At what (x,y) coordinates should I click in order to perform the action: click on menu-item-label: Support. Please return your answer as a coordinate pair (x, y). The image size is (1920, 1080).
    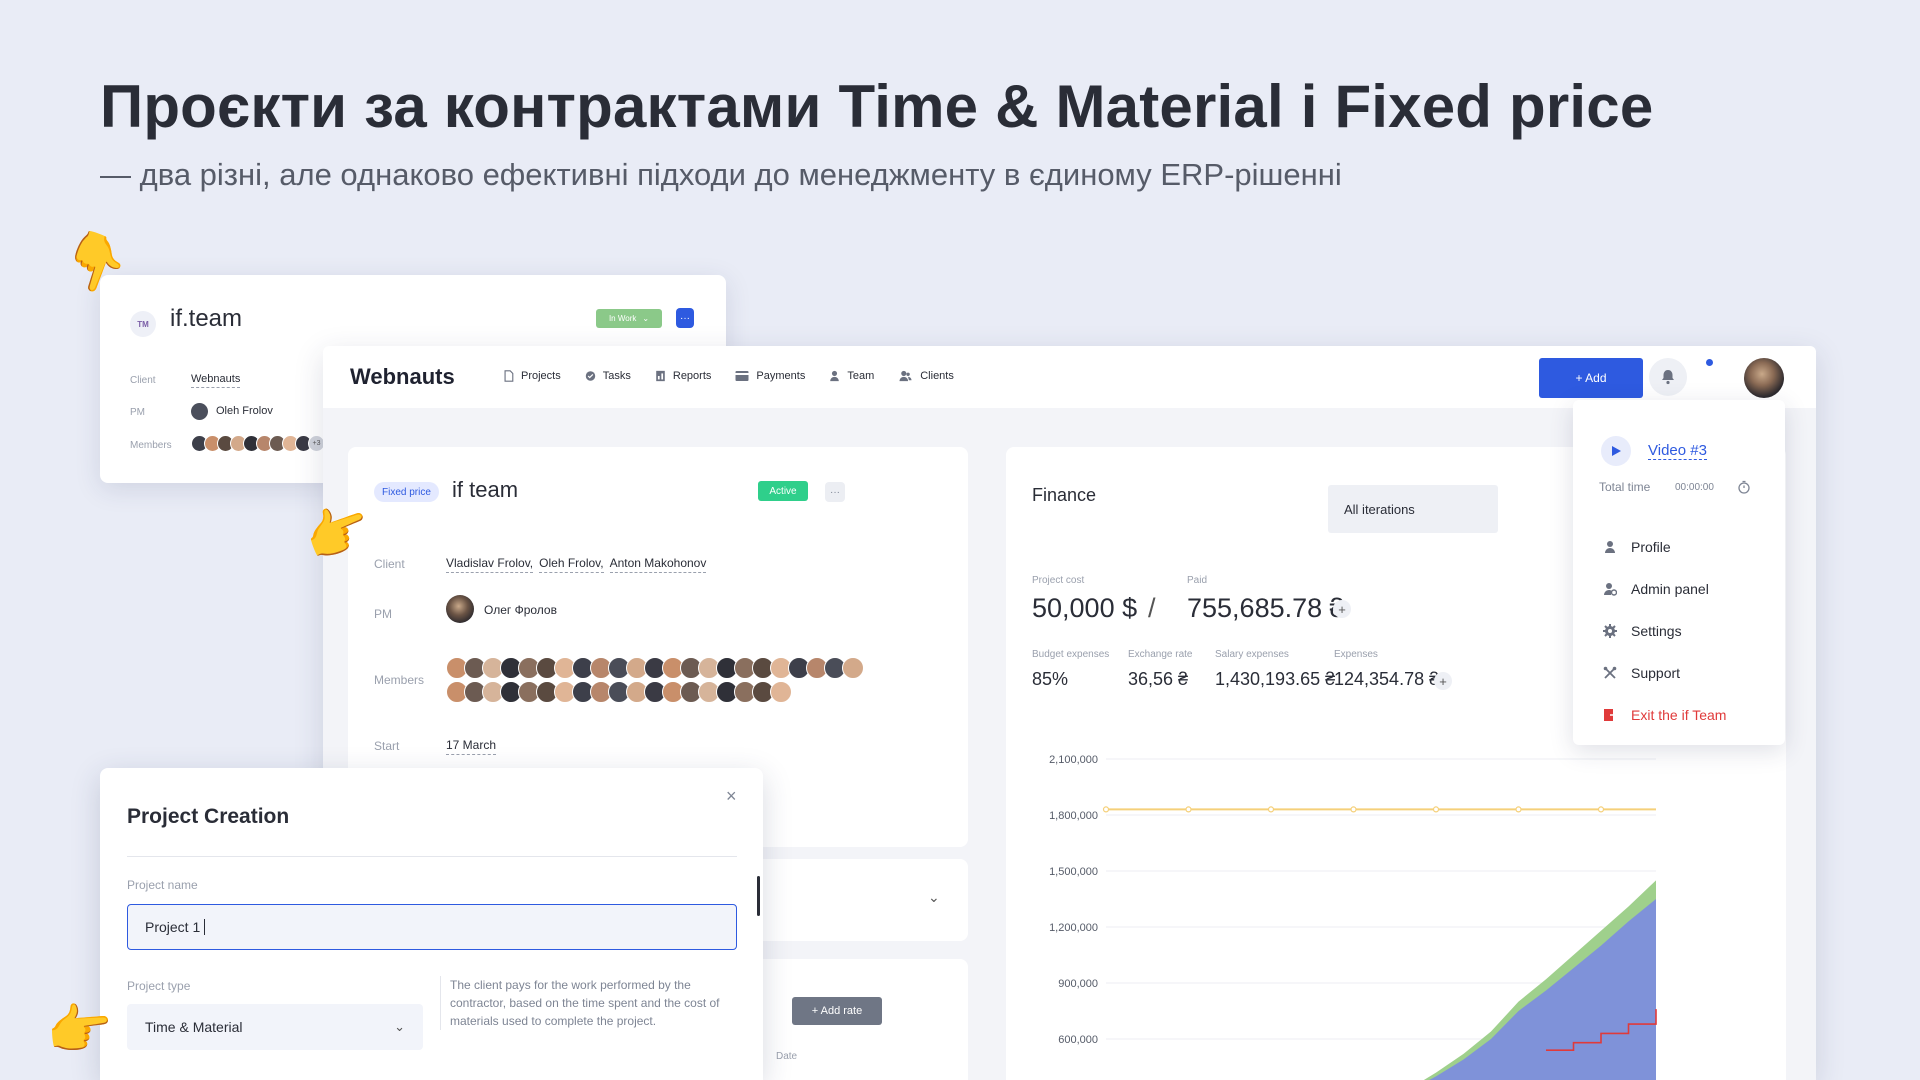
    Looking at the image, I should click on (1656, 673).